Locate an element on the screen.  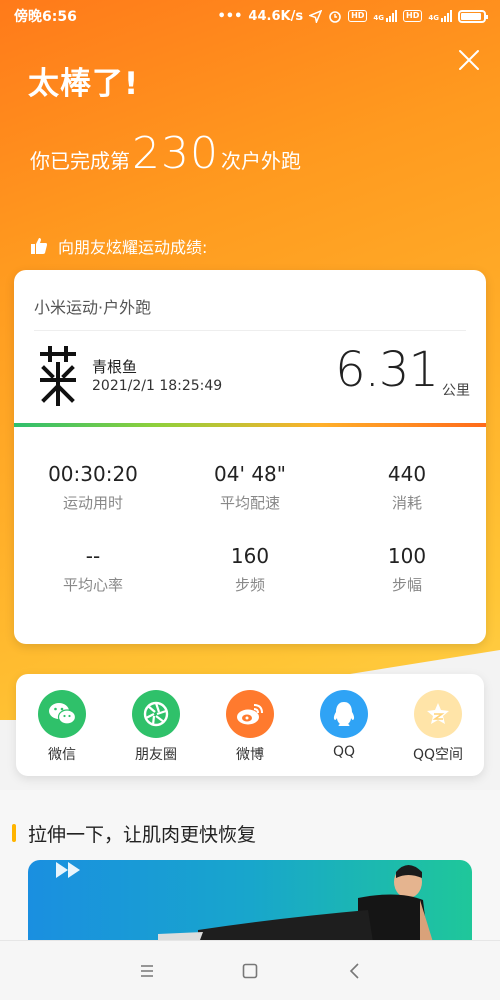
qq-icon is located at coordinates (344, 714).